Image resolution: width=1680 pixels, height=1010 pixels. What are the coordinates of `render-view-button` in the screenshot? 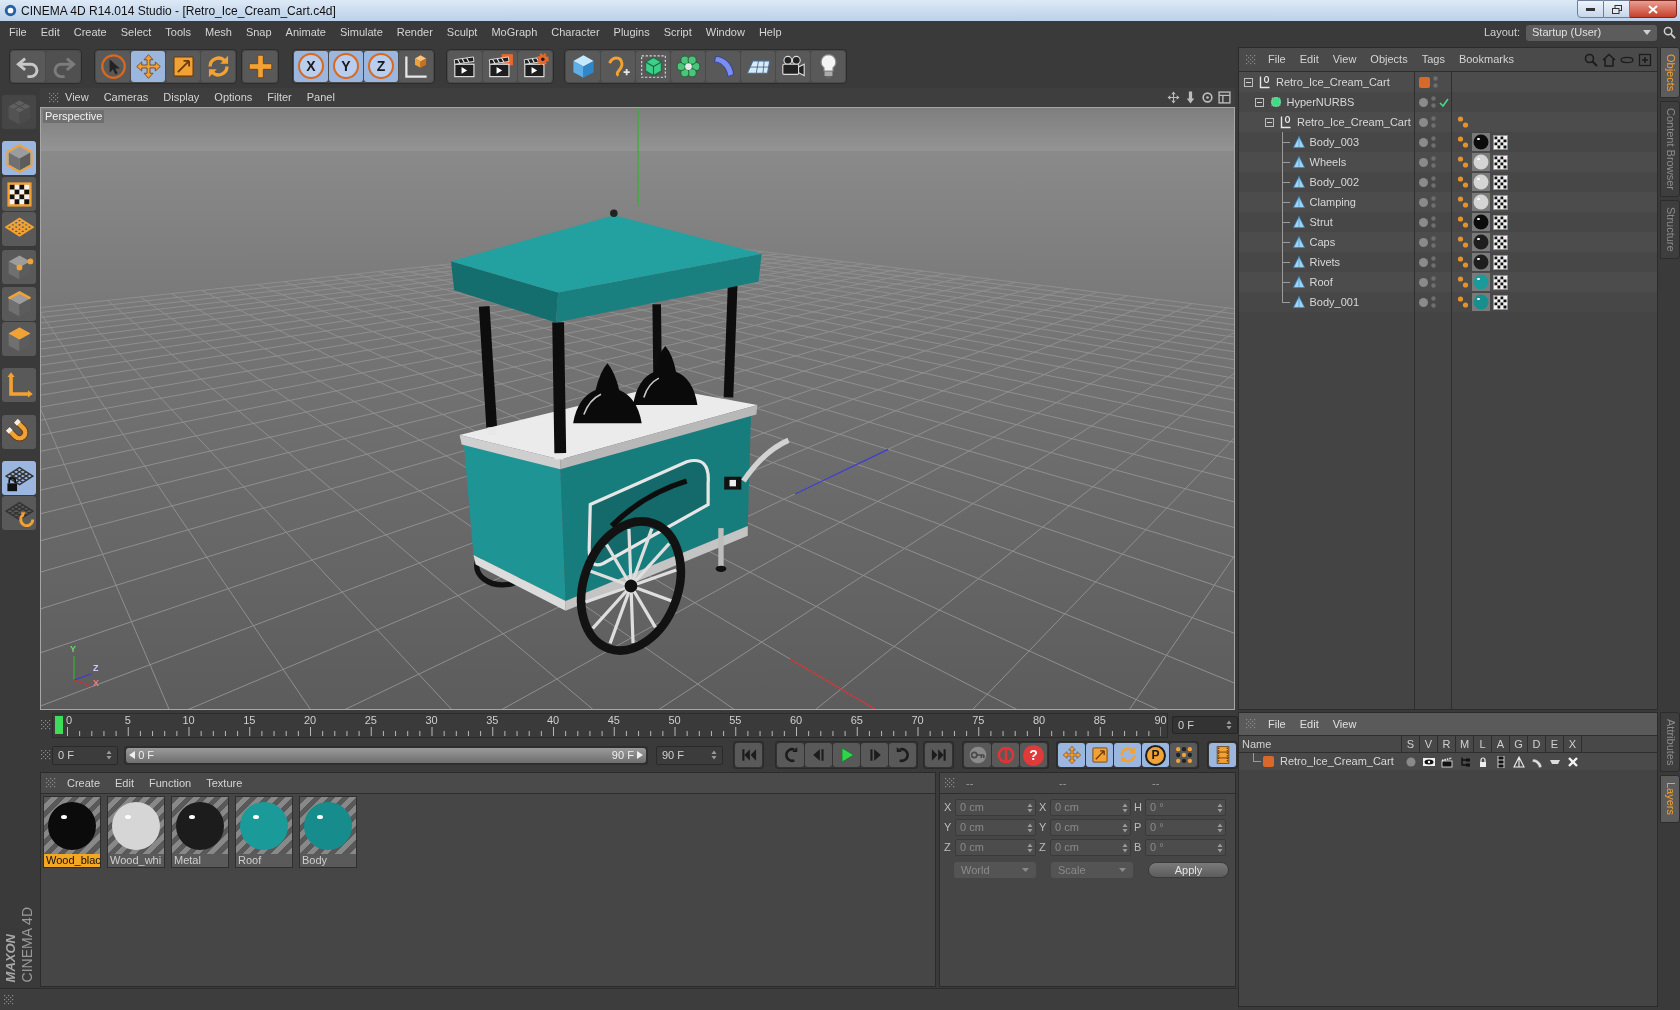 It's located at (465, 66).